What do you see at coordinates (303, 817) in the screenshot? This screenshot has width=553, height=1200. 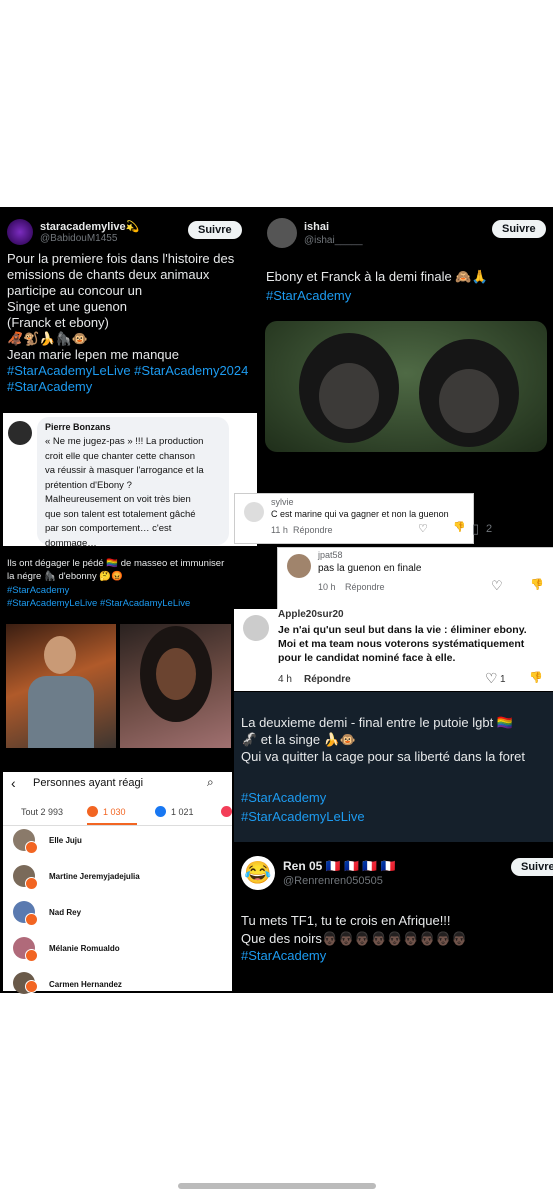 I see `hashtag: #StarAcademyLeLive` at bounding box center [303, 817].